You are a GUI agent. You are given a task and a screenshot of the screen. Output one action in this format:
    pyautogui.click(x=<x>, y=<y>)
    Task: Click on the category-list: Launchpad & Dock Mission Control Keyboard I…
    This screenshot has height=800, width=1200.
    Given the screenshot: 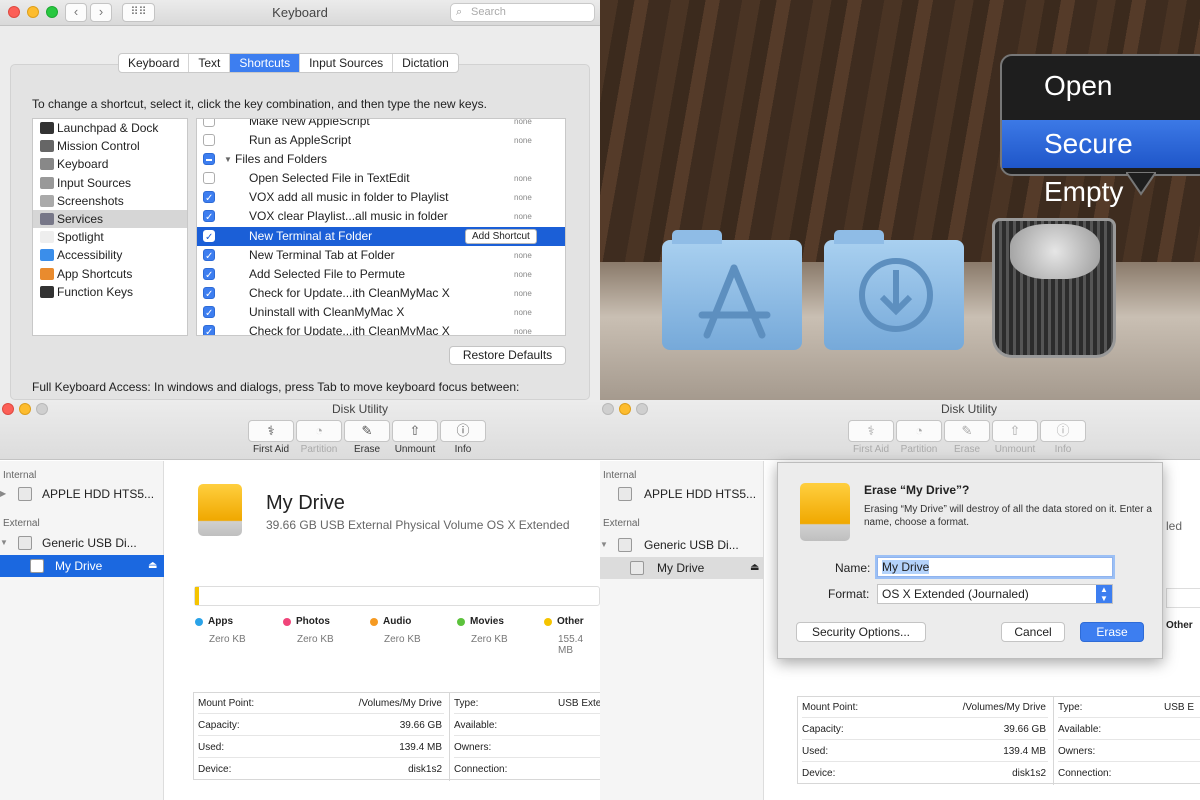 What is the action you would take?
    pyautogui.click(x=110, y=227)
    